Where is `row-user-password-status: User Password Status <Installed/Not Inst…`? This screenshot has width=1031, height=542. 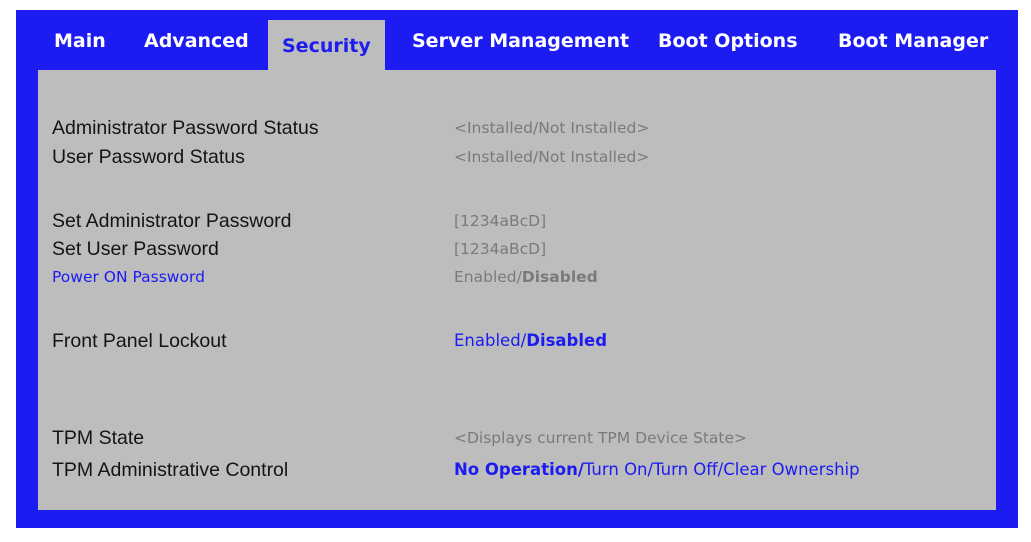
row-user-password-status: User Password Status <Installed/Not Inst… is located at coordinates (517, 157).